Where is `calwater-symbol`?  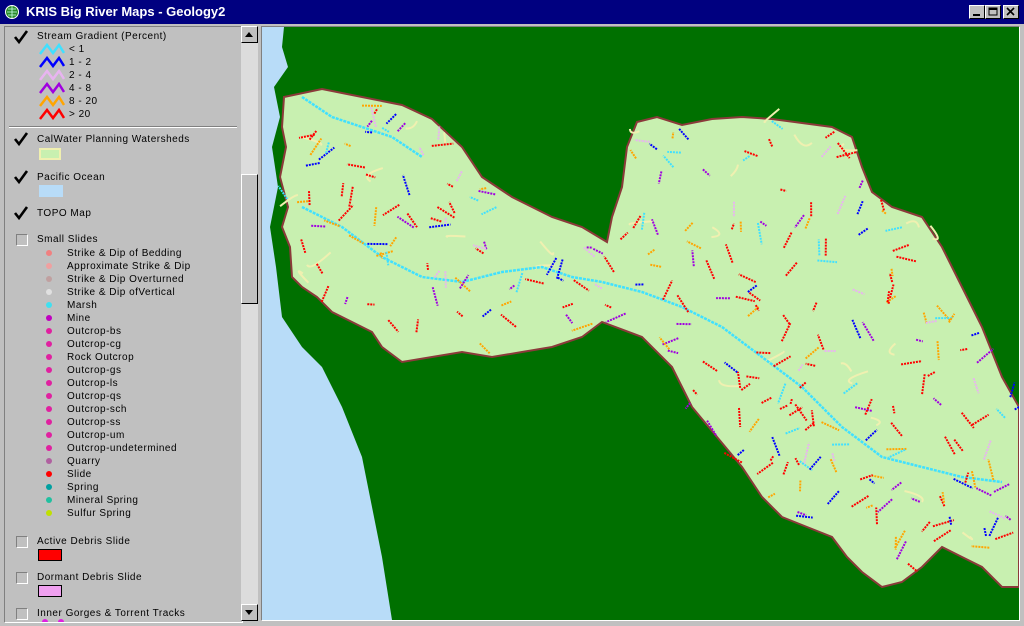
calwater-symbol is located at coordinates (50, 154).